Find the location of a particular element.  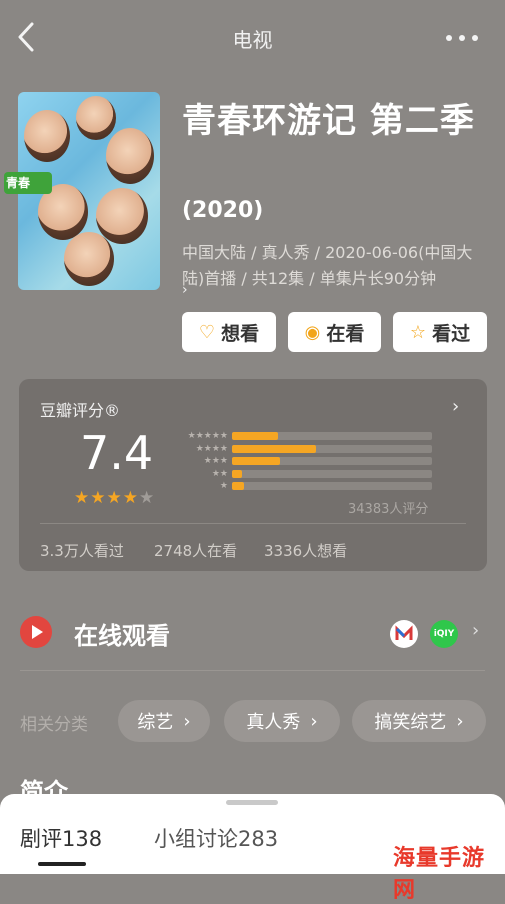

category-chip-variety: 综艺 › is located at coordinates (164, 721).